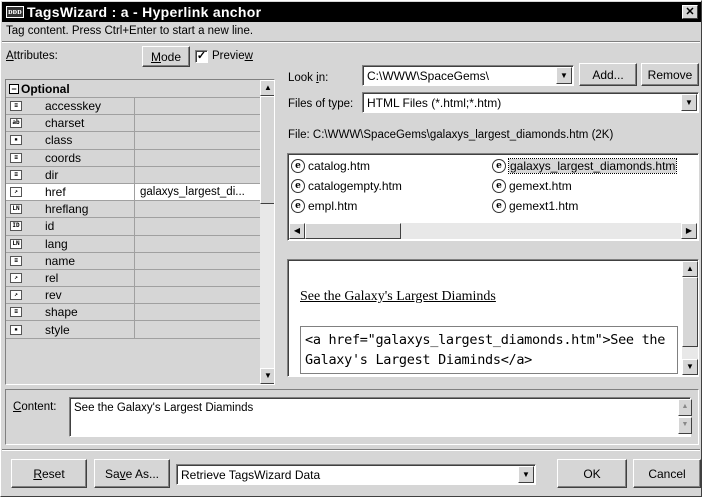 The width and height of the screenshot is (702, 497). What do you see at coordinates (585, 165) in the screenshot?
I see `file-item: e galaxys_largest_diamonds.htm` at bounding box center [585, 165].